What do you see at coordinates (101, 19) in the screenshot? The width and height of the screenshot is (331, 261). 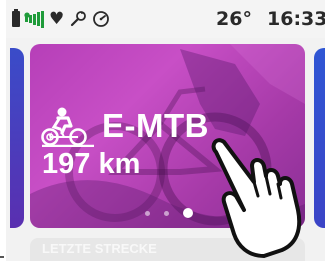 I see `gauge-icon` at bounding box center [101, 19].